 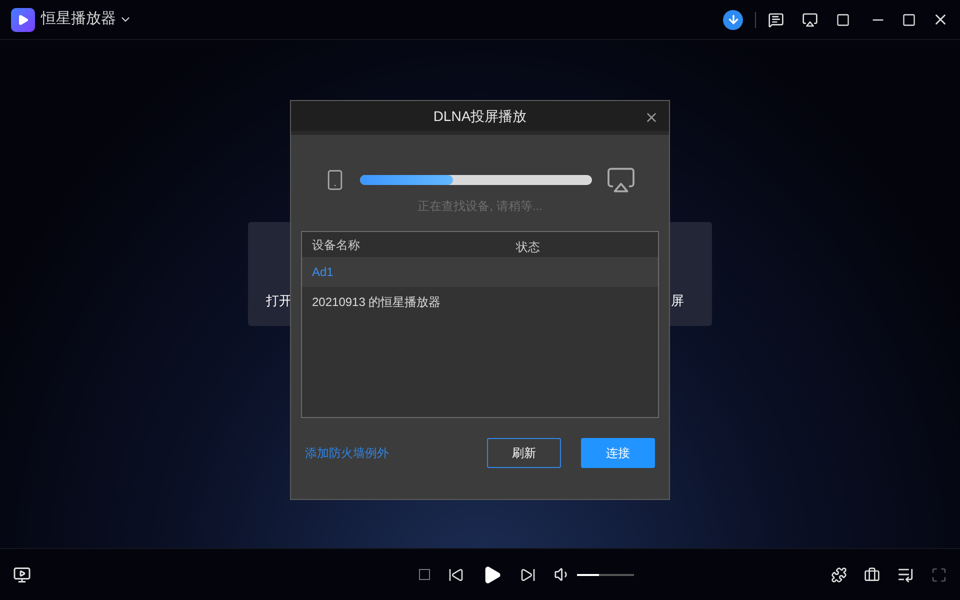 I want to click on app-logo-icon, so click(x=23, y=20).